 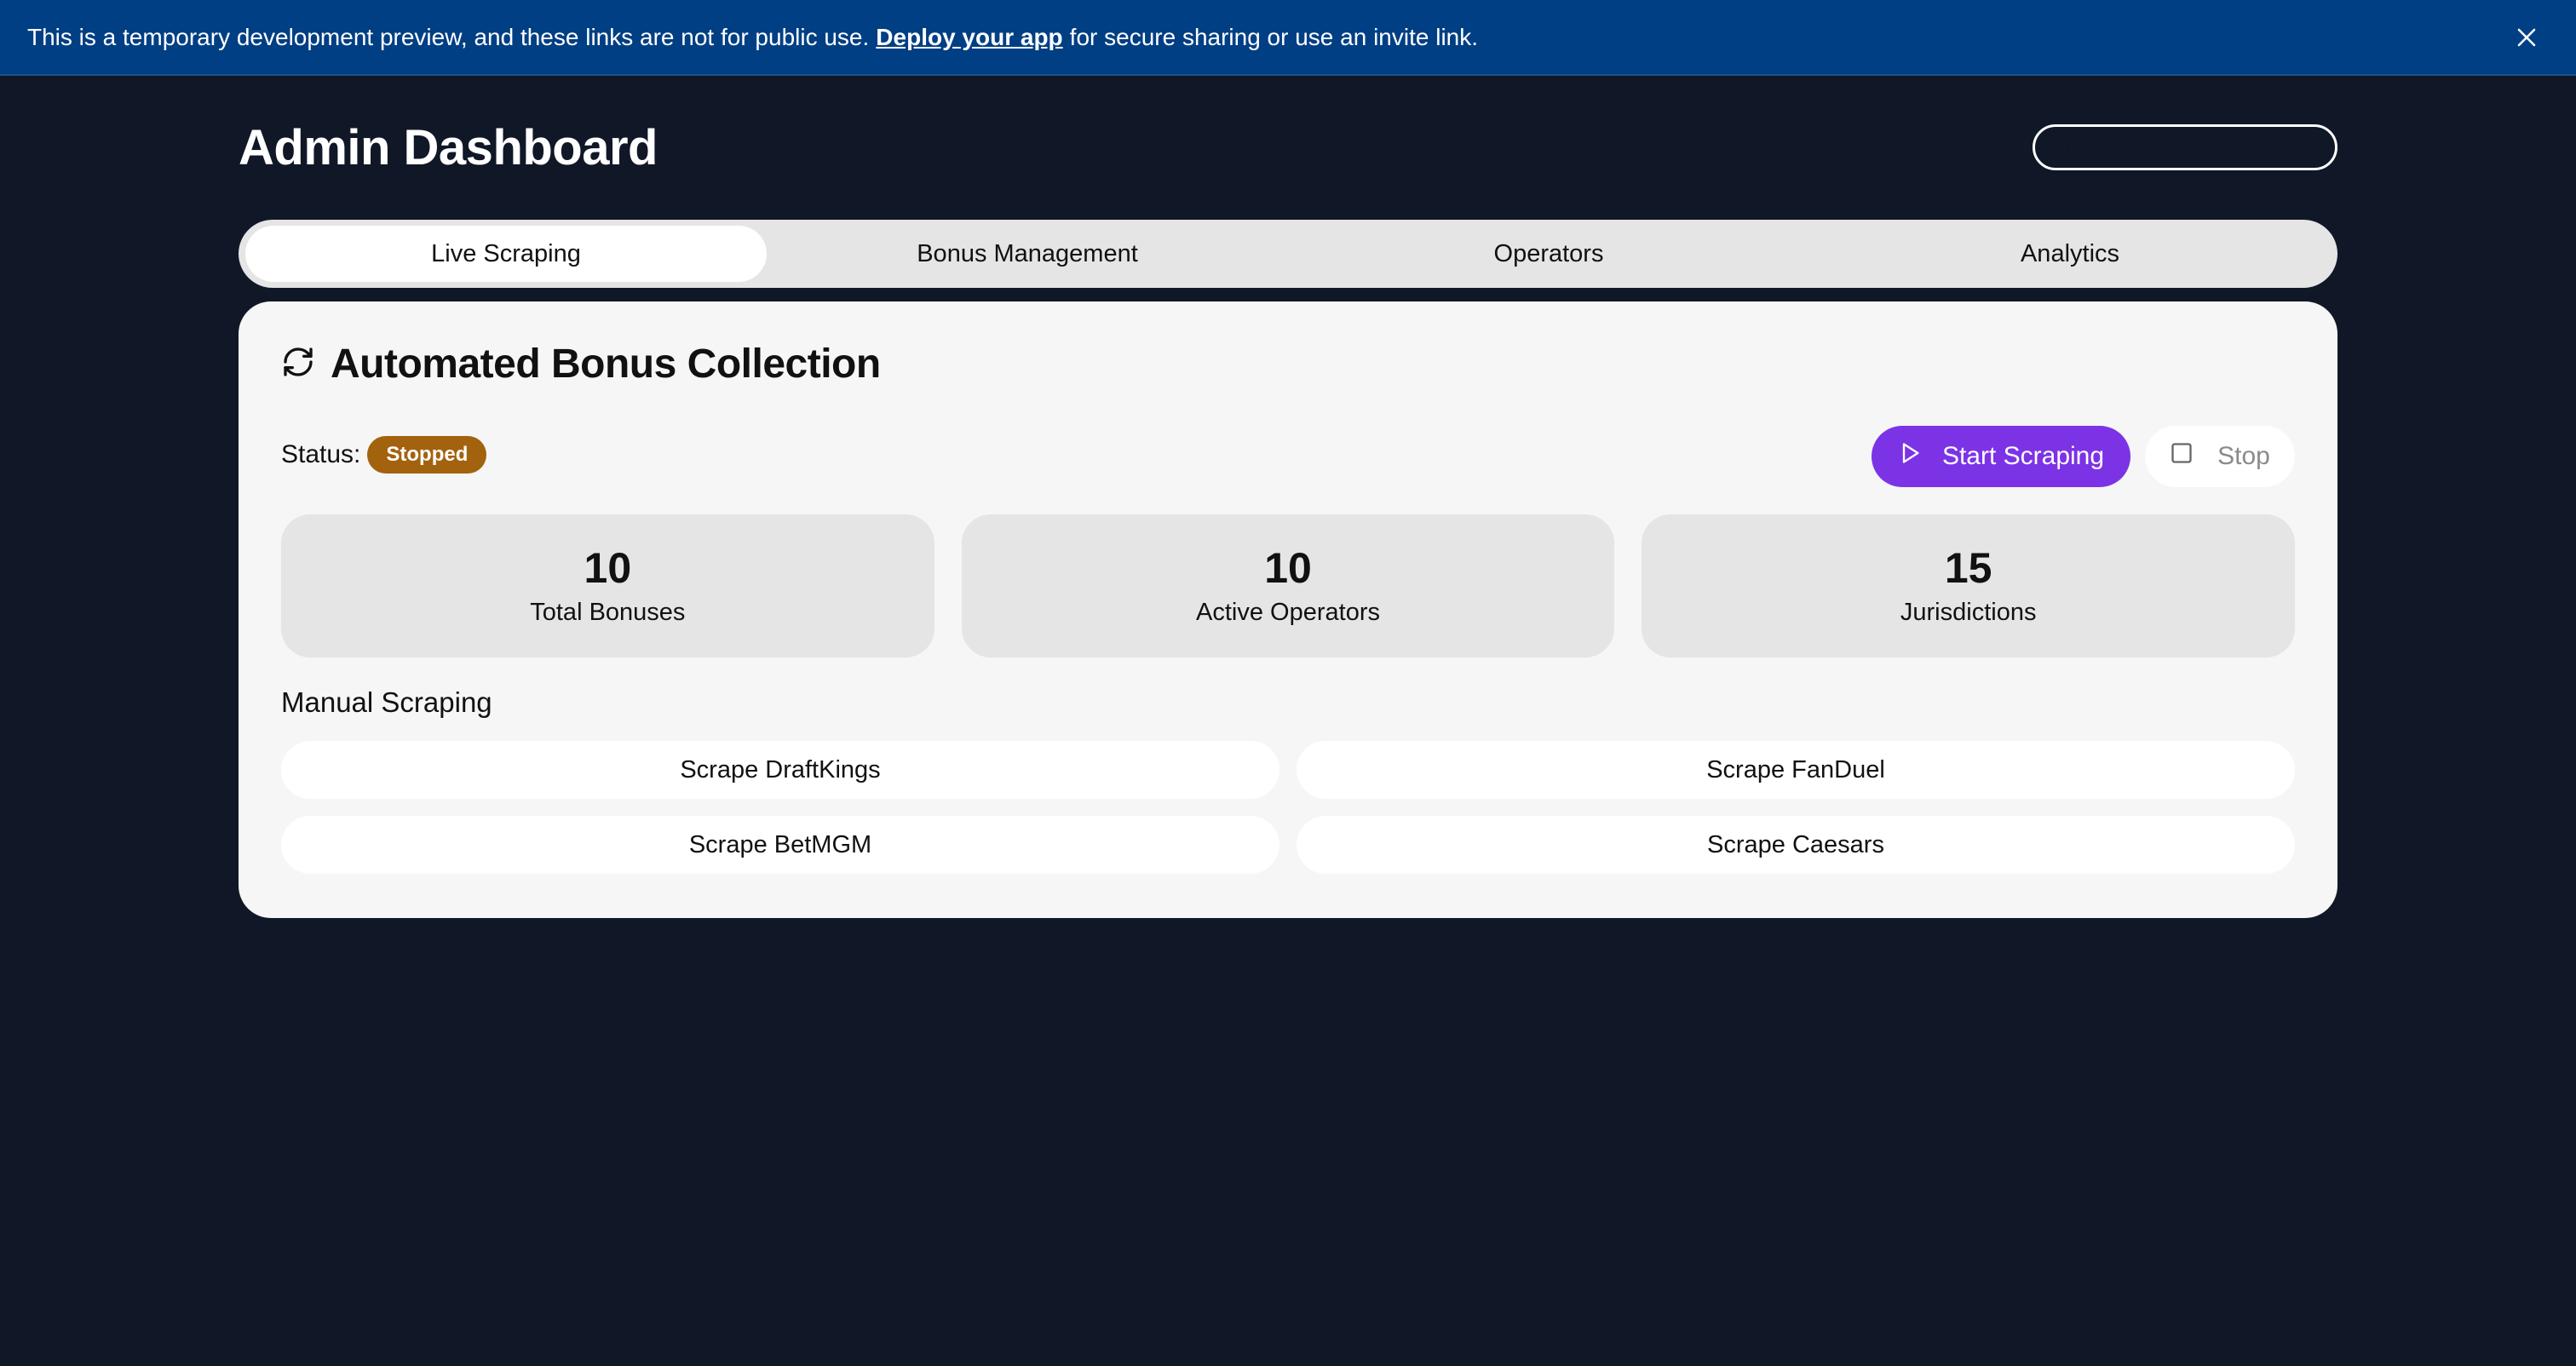 I want to click on stat-active-operators: 10 Active Operators, so click(x=1288, y=585).